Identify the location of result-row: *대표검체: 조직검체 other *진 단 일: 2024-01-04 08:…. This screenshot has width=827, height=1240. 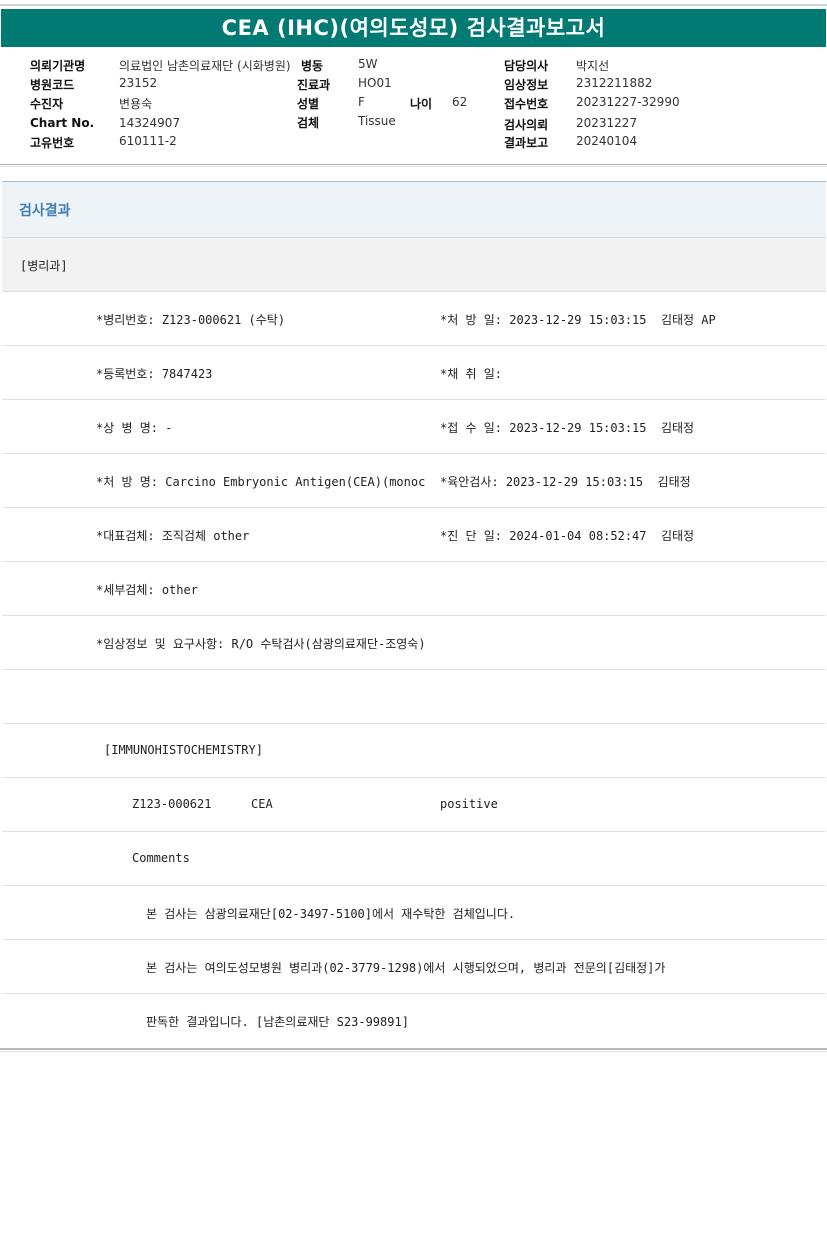
(414, 535).